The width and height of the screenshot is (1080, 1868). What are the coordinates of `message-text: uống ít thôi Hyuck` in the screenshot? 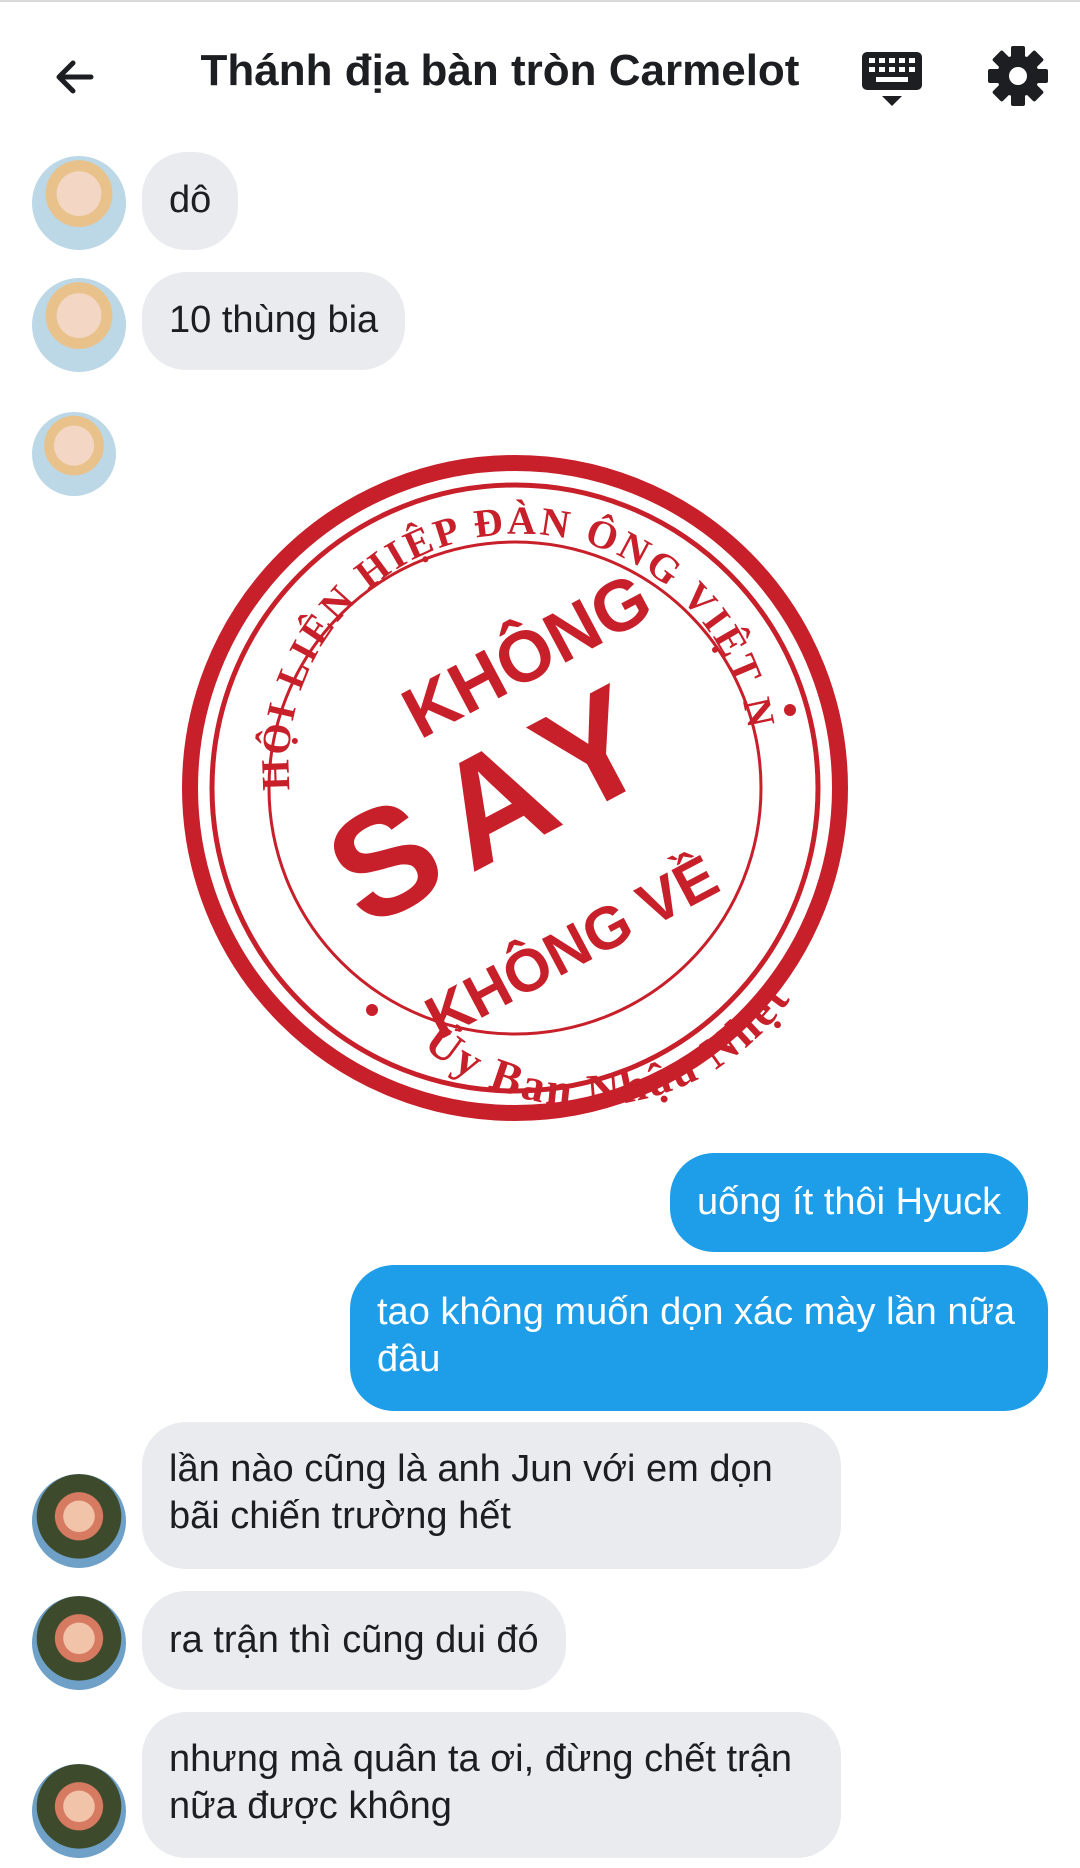 It's located at (849, 1202).